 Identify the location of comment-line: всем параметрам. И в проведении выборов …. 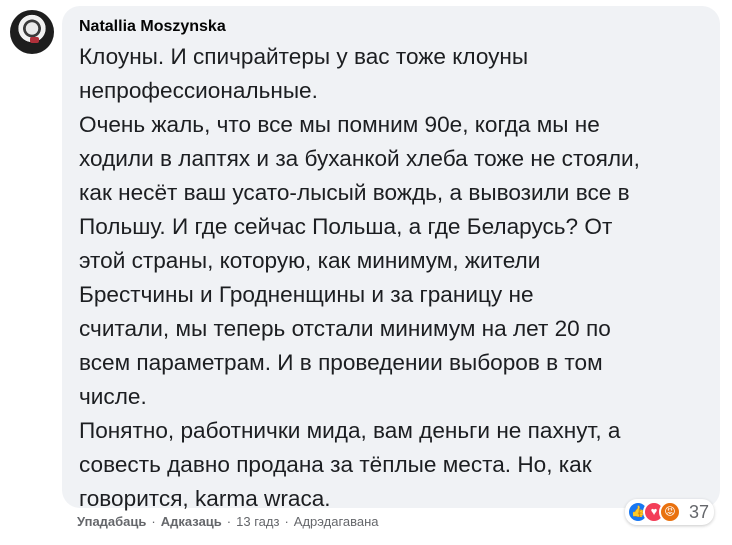
(341, 362).